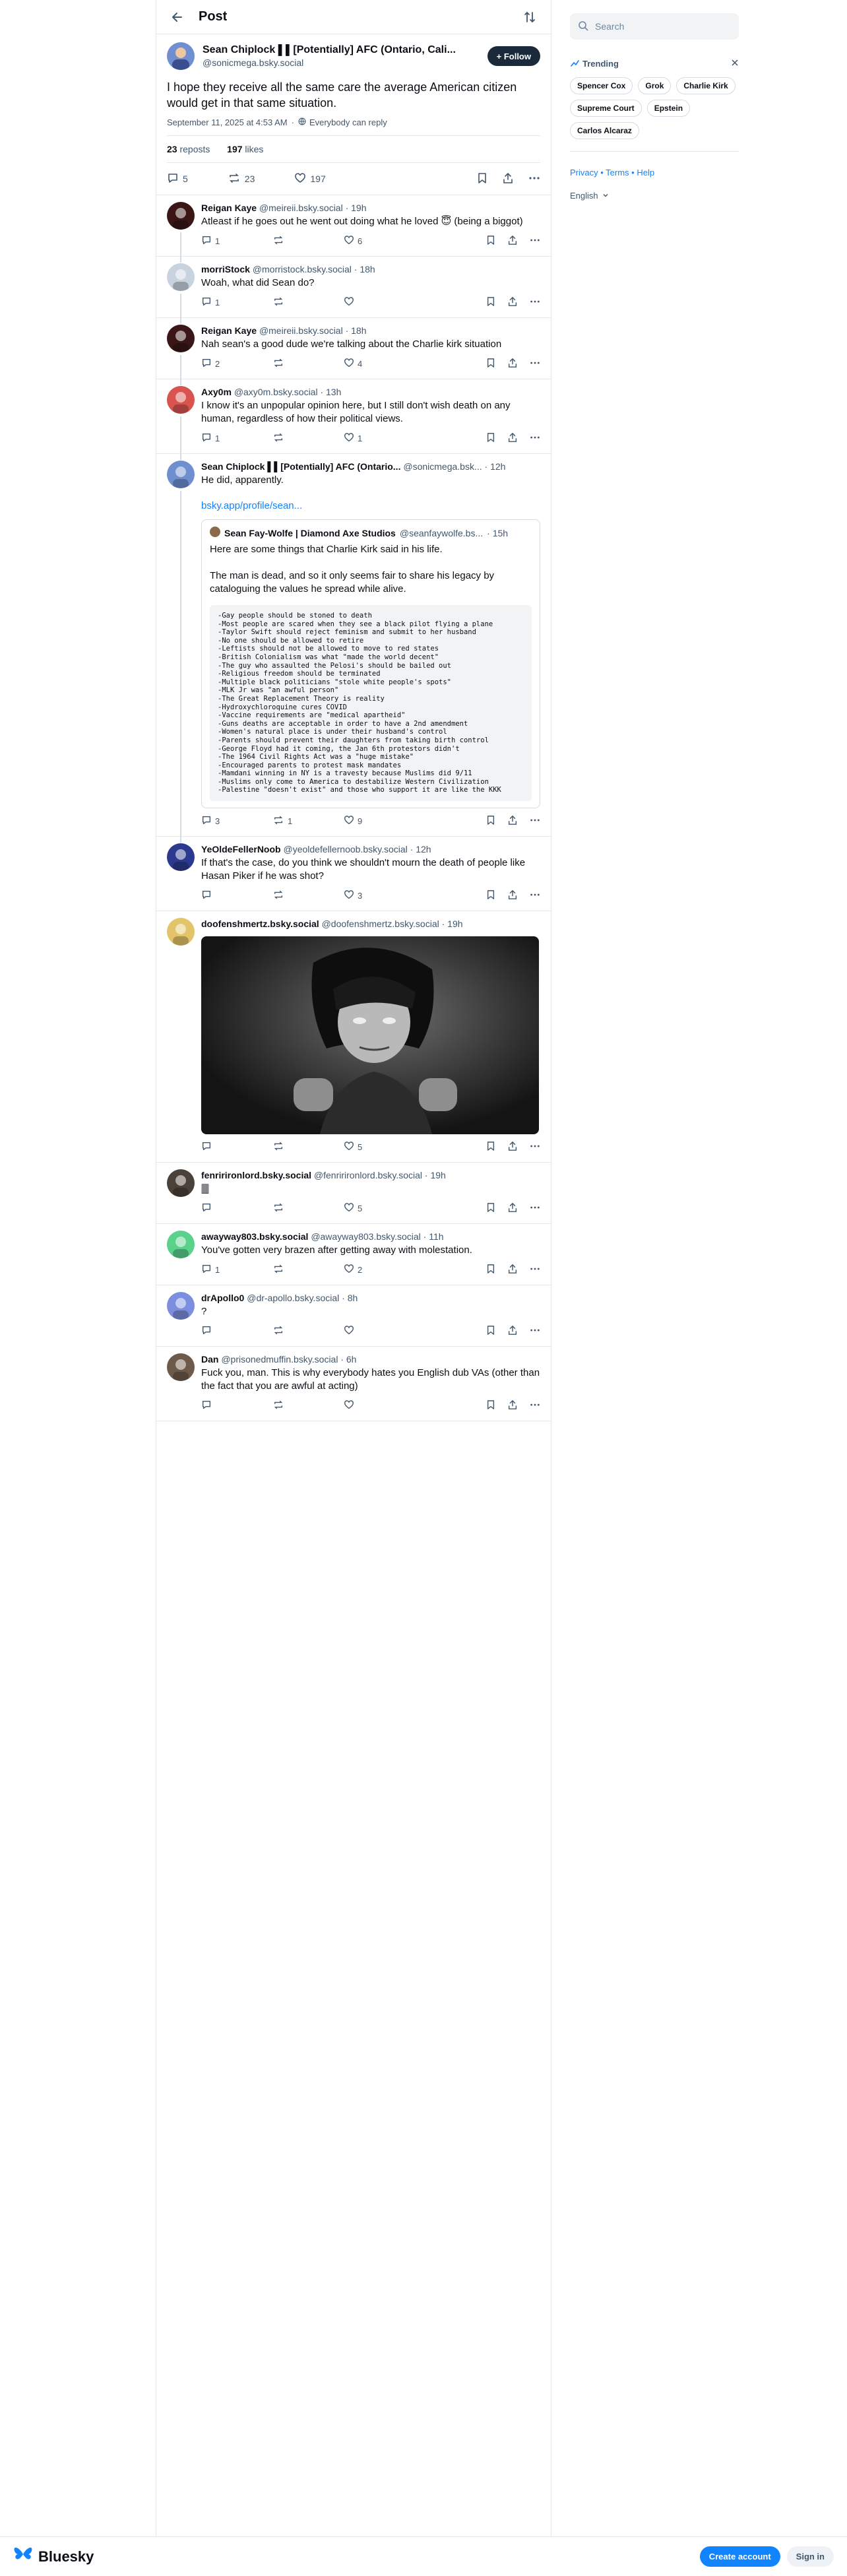 Image resolution: width=847 pixels, height=2576 pixels. I want to click on likes-count: 197, so click(234, 149).